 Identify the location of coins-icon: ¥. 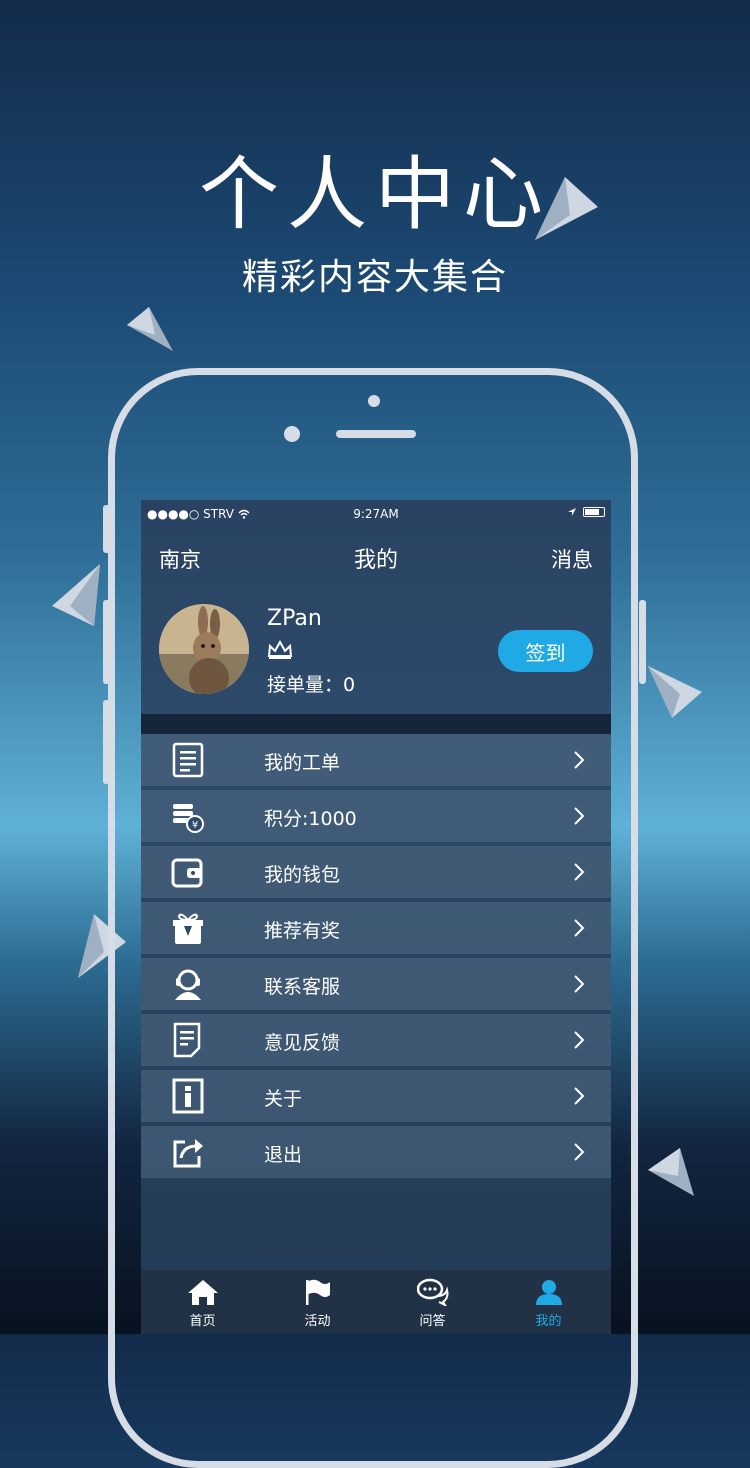
(188, 818).